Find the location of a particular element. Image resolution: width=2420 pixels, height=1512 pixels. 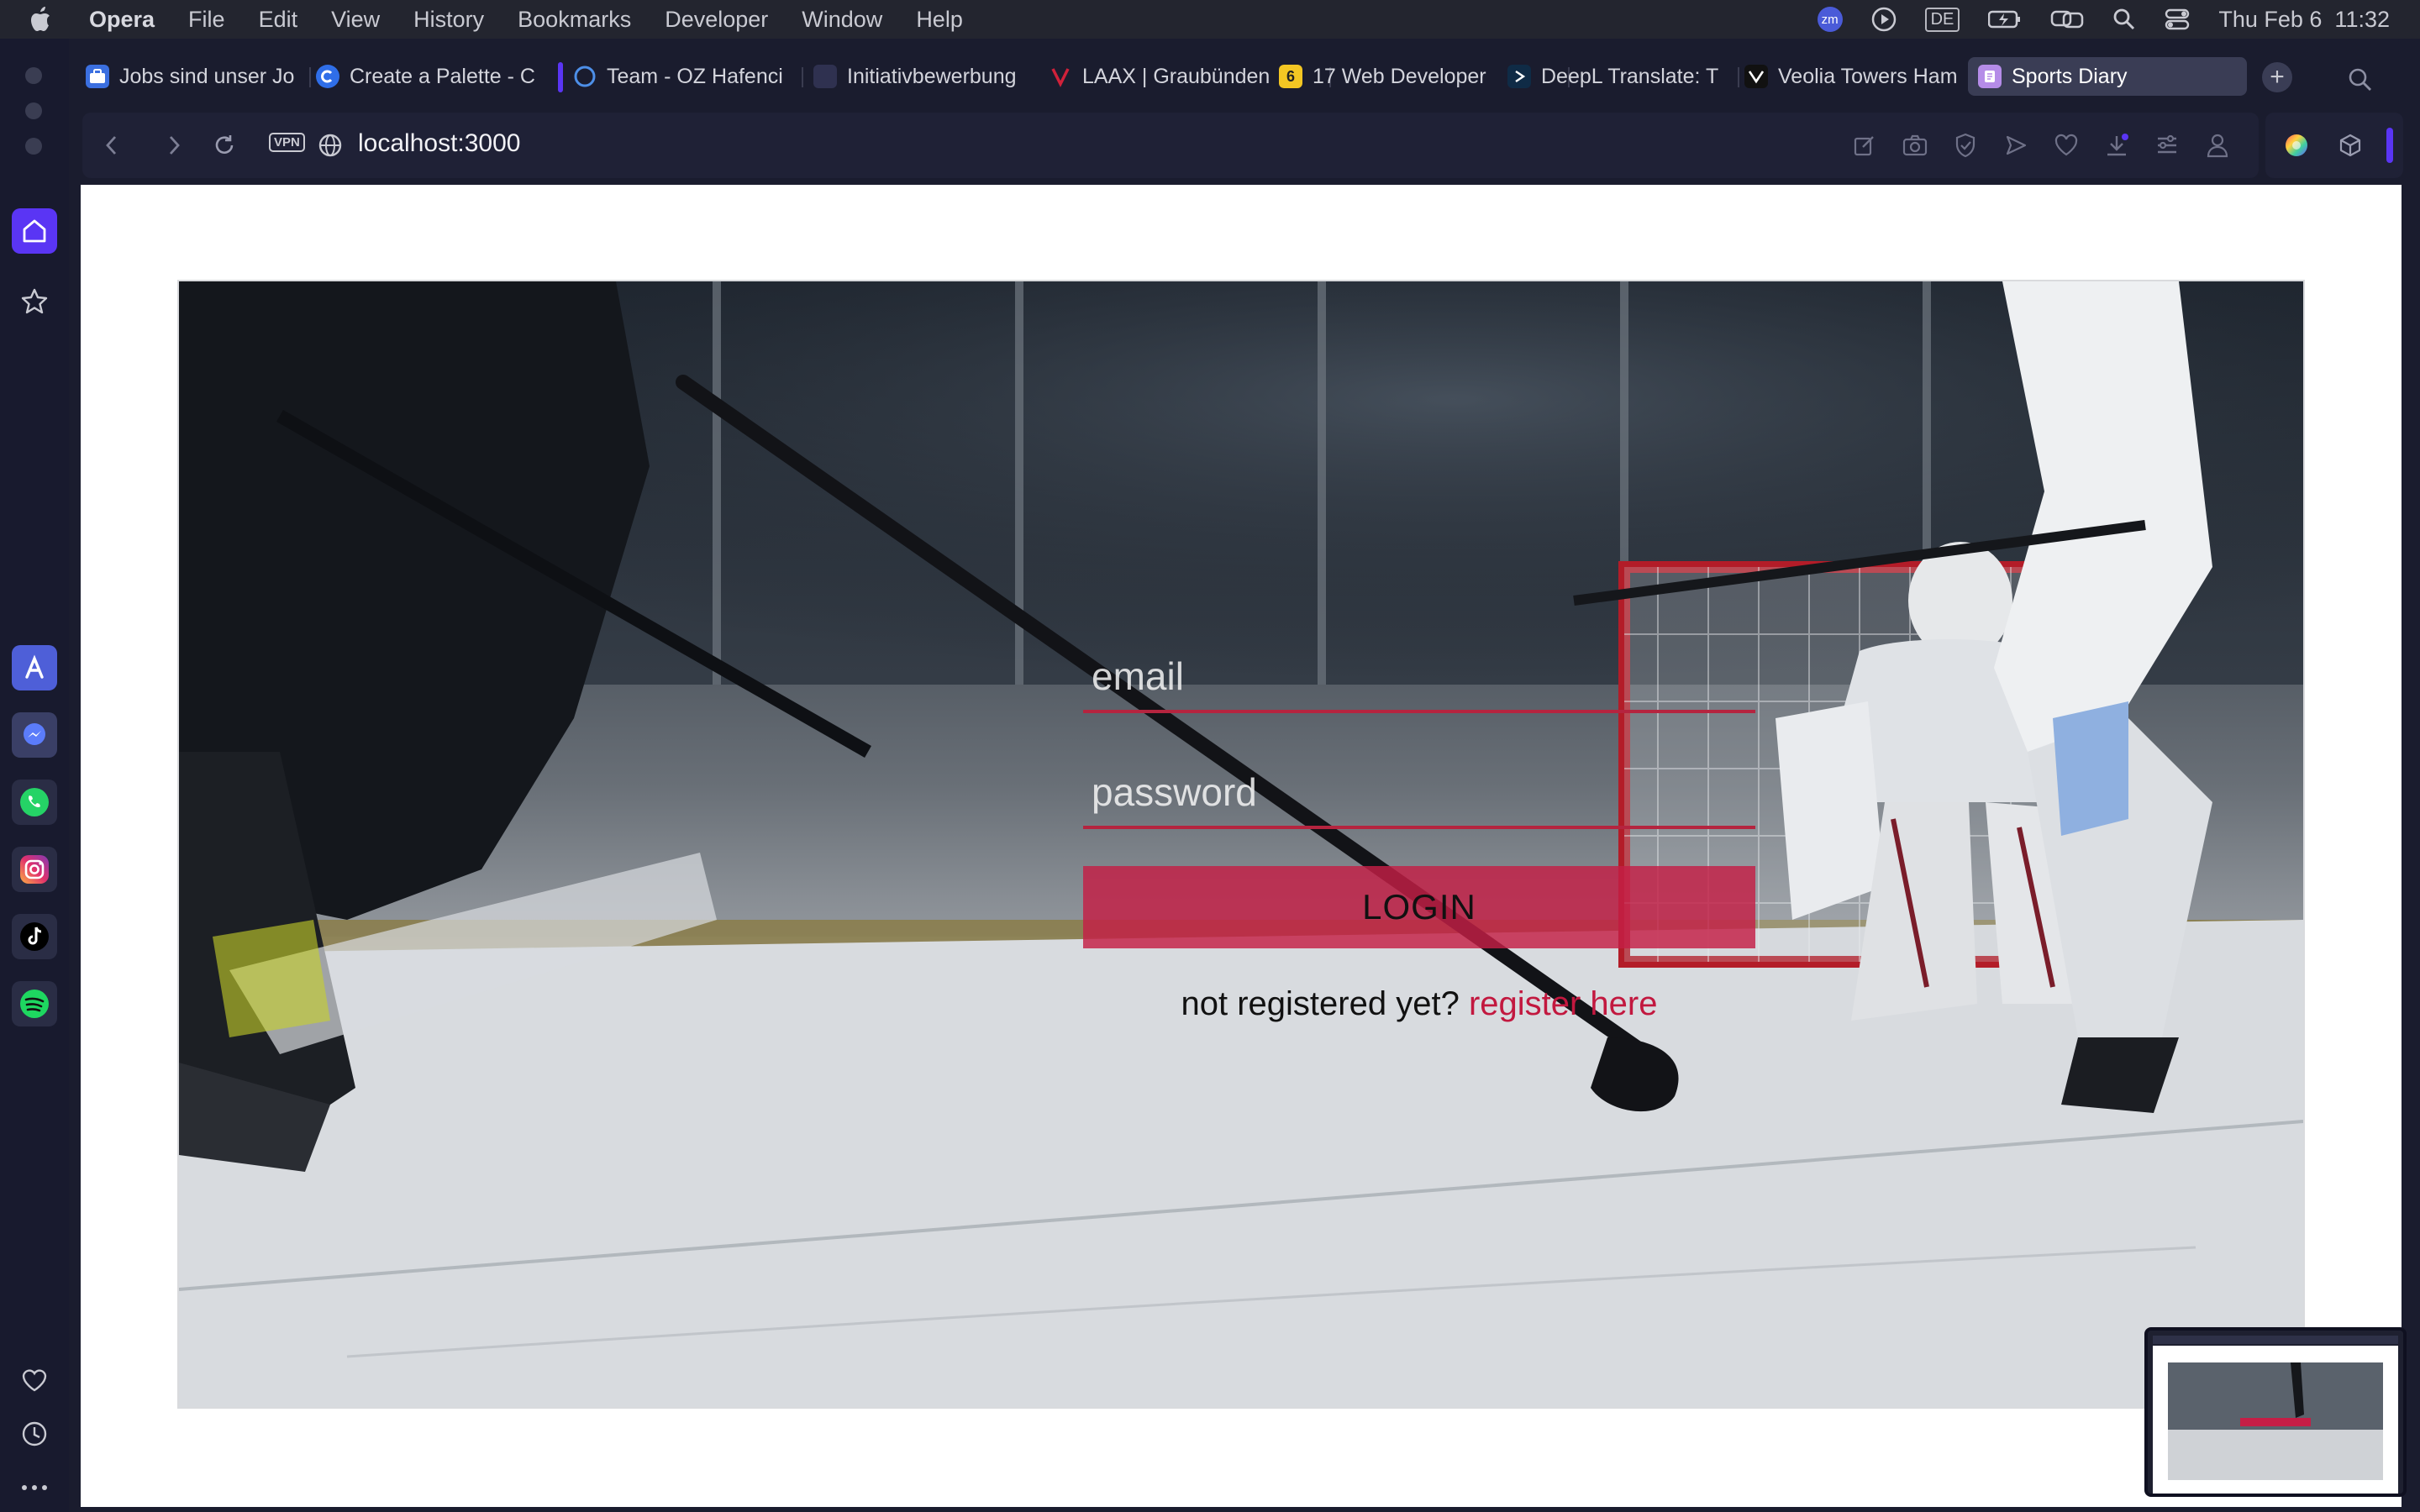

favorite-heart-icon is located at coordinates (2066, 145).